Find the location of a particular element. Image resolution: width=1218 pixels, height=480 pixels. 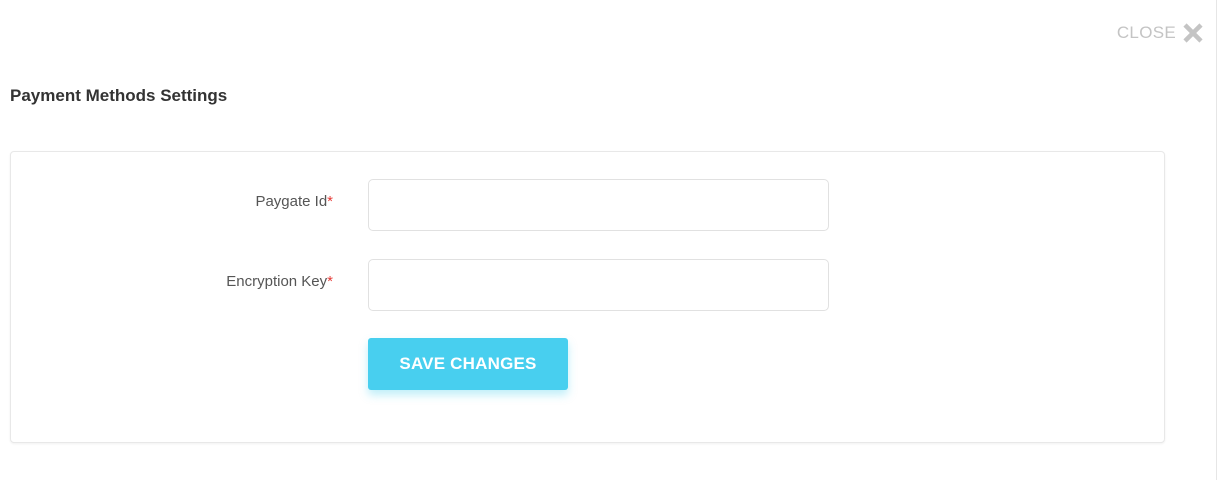

encryption-key-input is located at coordinates (598, 285).